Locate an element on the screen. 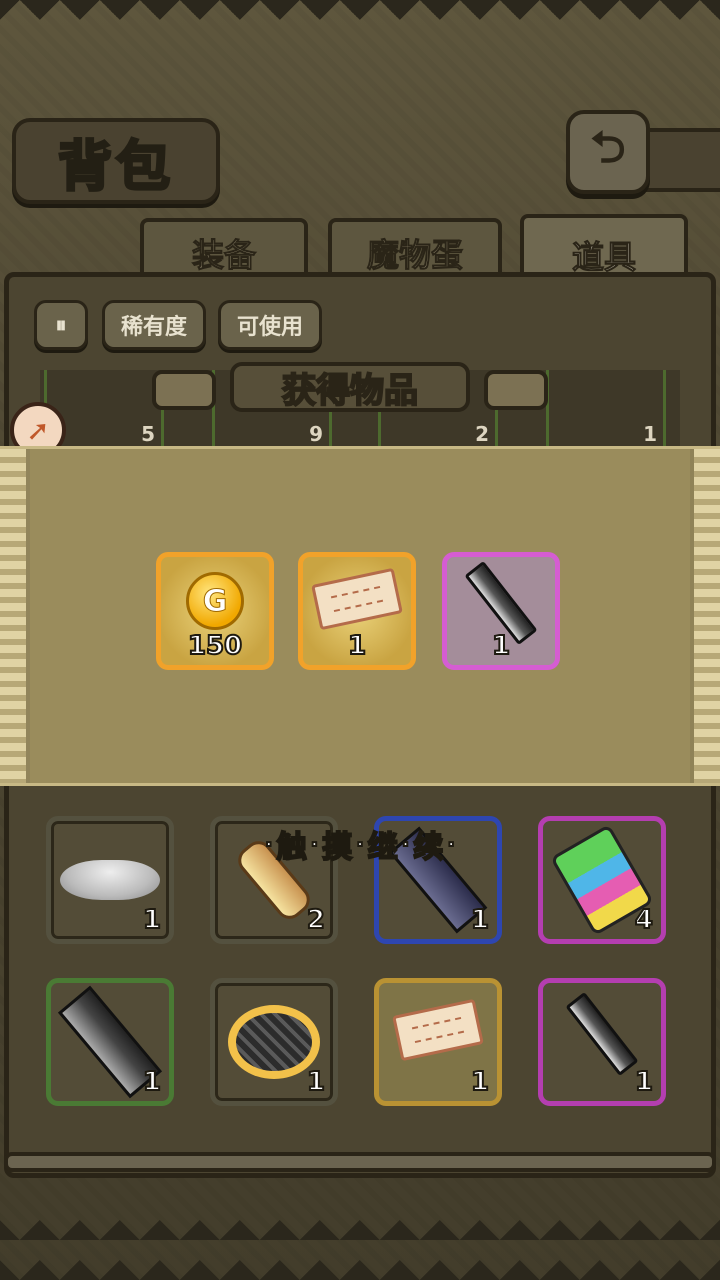  item-count: 9 is located at coordinates (316, 434).